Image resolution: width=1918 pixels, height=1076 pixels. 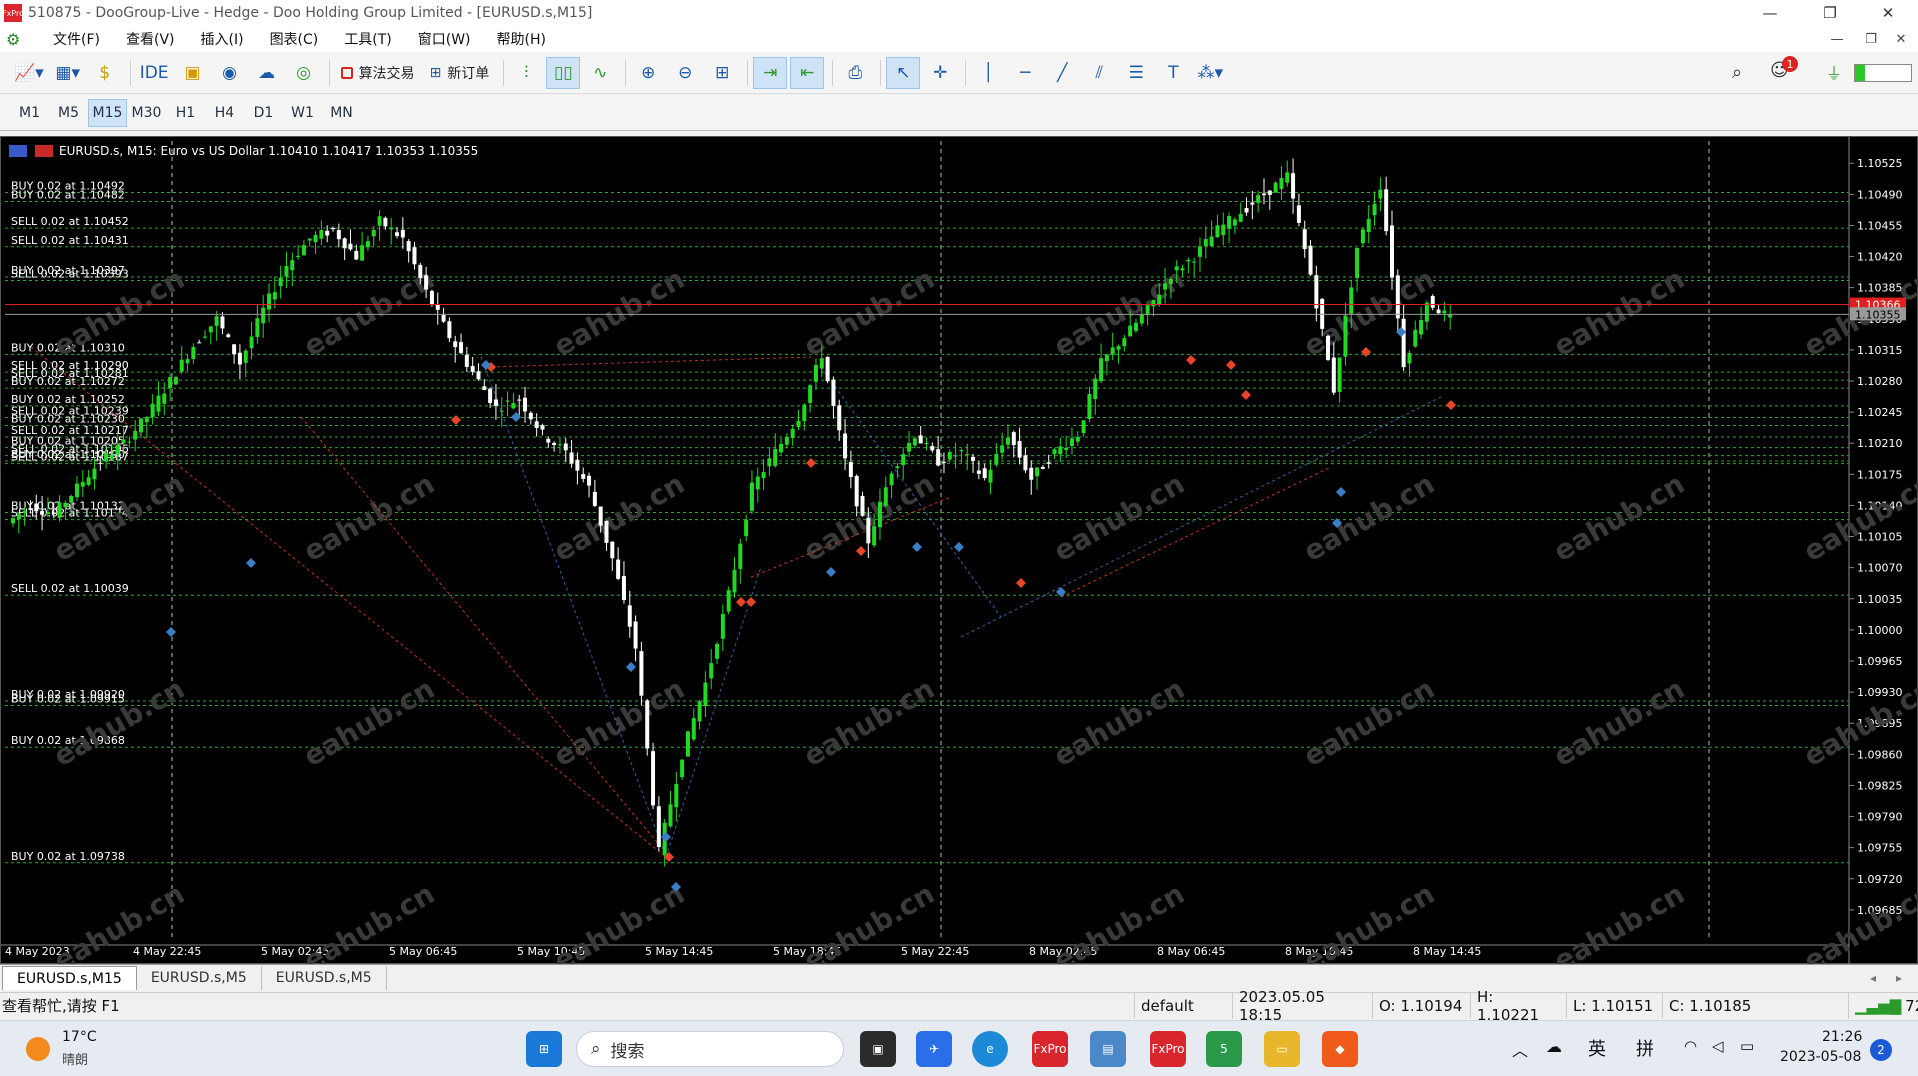 What do you see at coordinates (444, 39) in the screenshot?
I see `menu-window: 窗口(W)` at bounding box center [444, 39].